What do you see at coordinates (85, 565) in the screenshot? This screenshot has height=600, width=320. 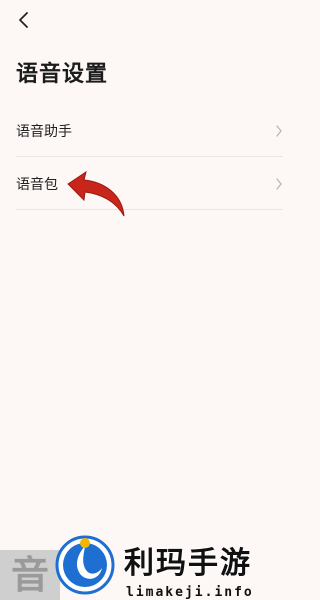 I see `brand-logo-icon` at bounding box center [85, 565].